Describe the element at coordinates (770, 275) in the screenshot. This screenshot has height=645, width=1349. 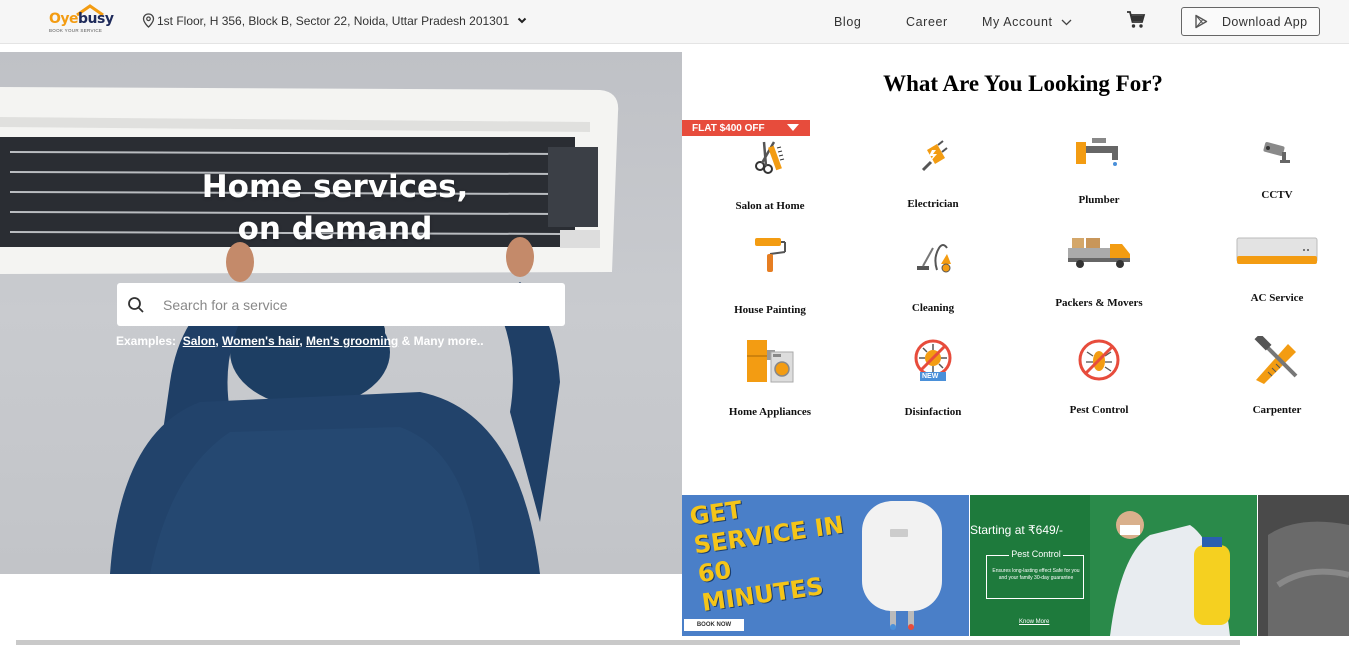
I see `service-house-painting: House Painting` at that location.